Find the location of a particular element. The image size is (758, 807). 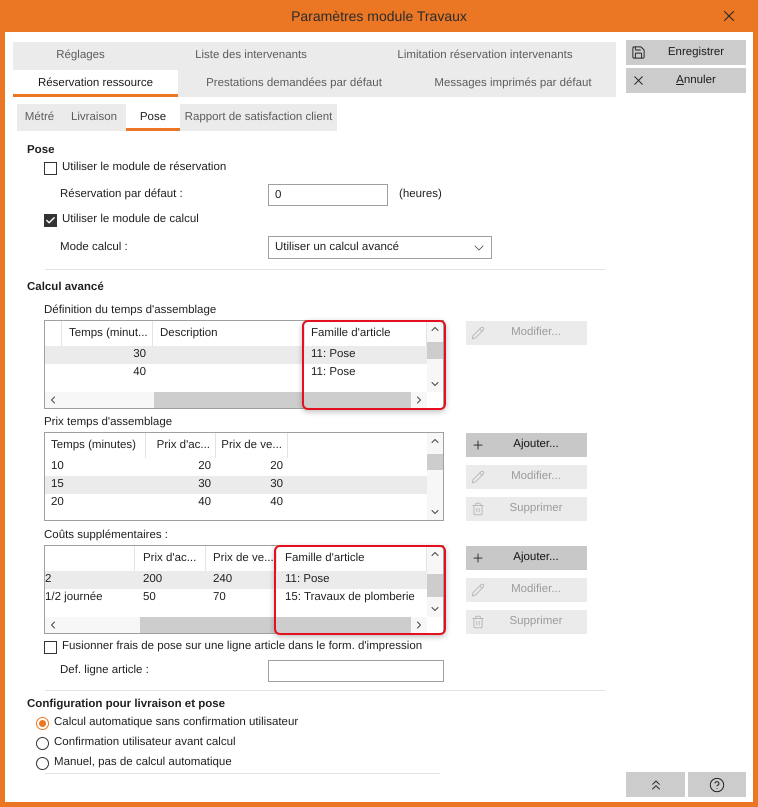

table-row: 15 30 30 is located at coordinates (236, 485).